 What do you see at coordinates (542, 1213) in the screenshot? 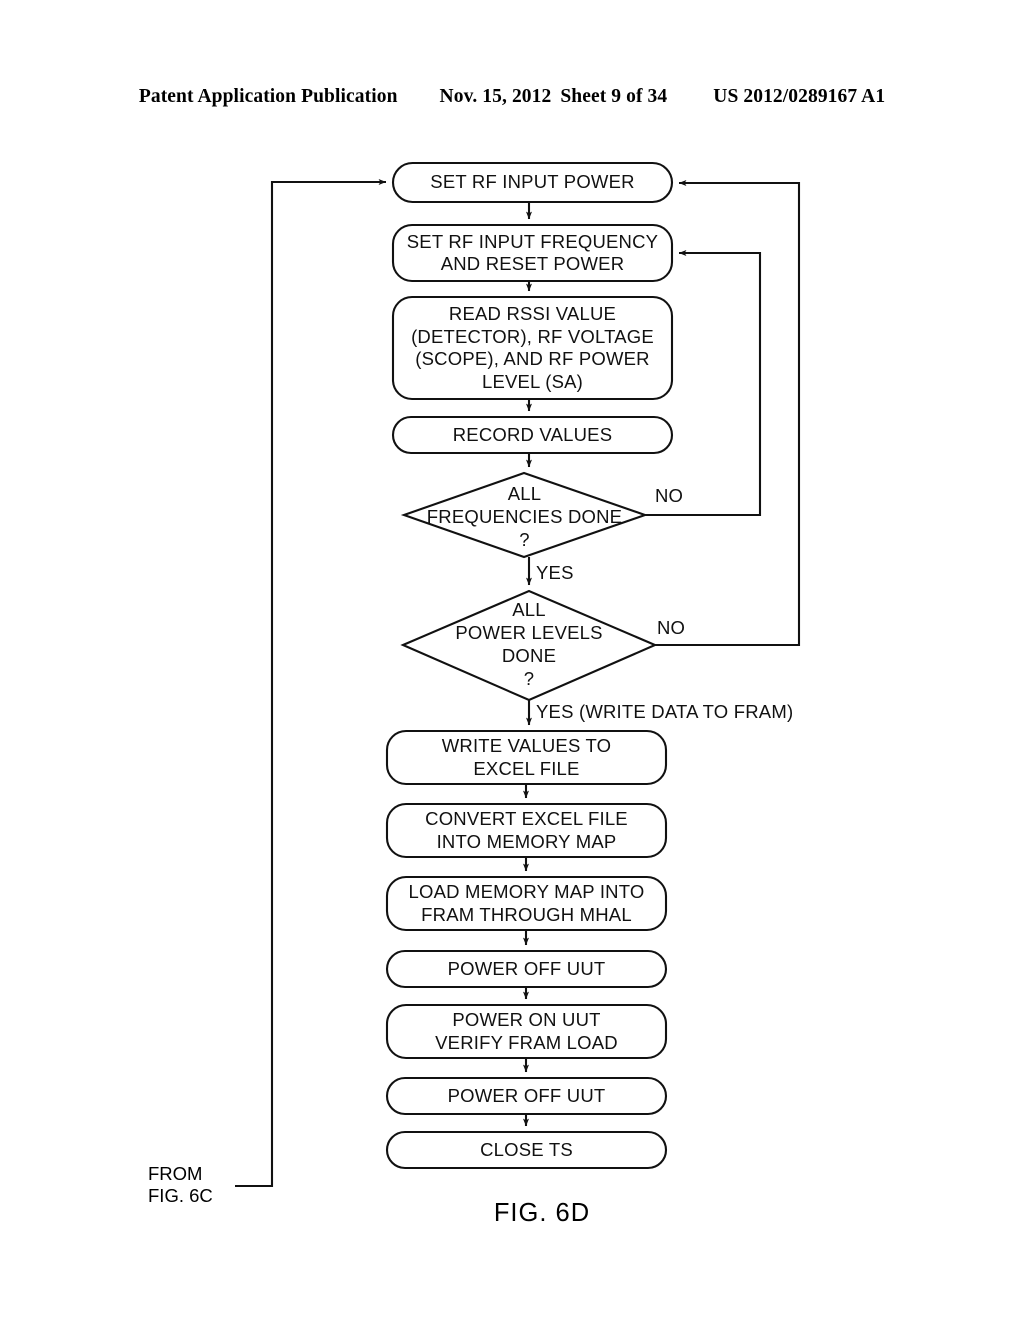
I see `figure-caption: FIG. 6D` at bounding box center [542, 1213].